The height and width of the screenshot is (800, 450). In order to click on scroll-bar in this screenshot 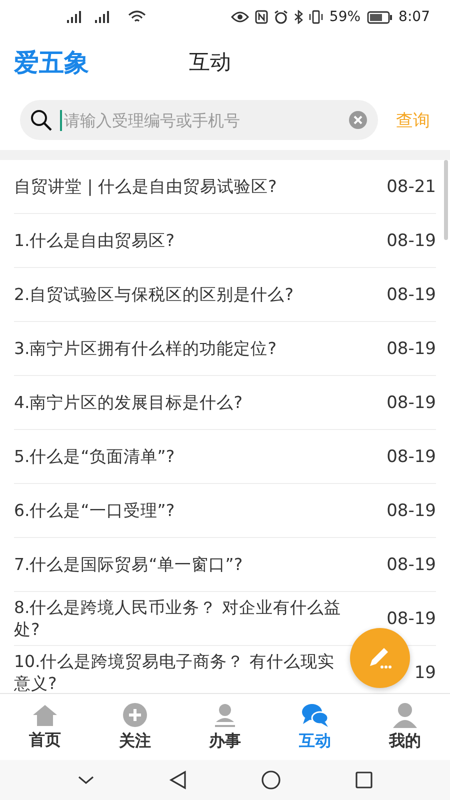, I will do `click(446, 200)`.